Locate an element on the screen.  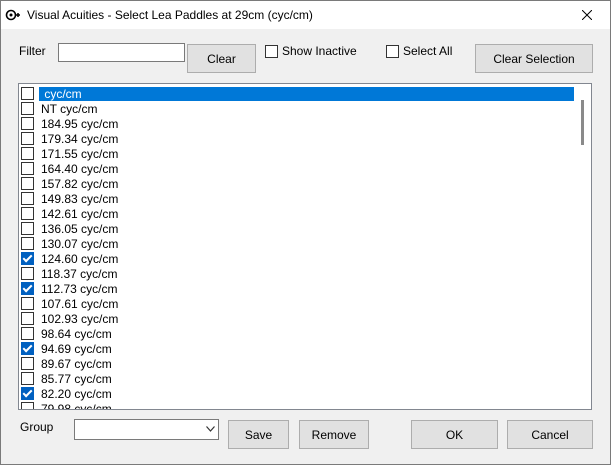
filter-label: Filter is located at coordinates (32, 51).